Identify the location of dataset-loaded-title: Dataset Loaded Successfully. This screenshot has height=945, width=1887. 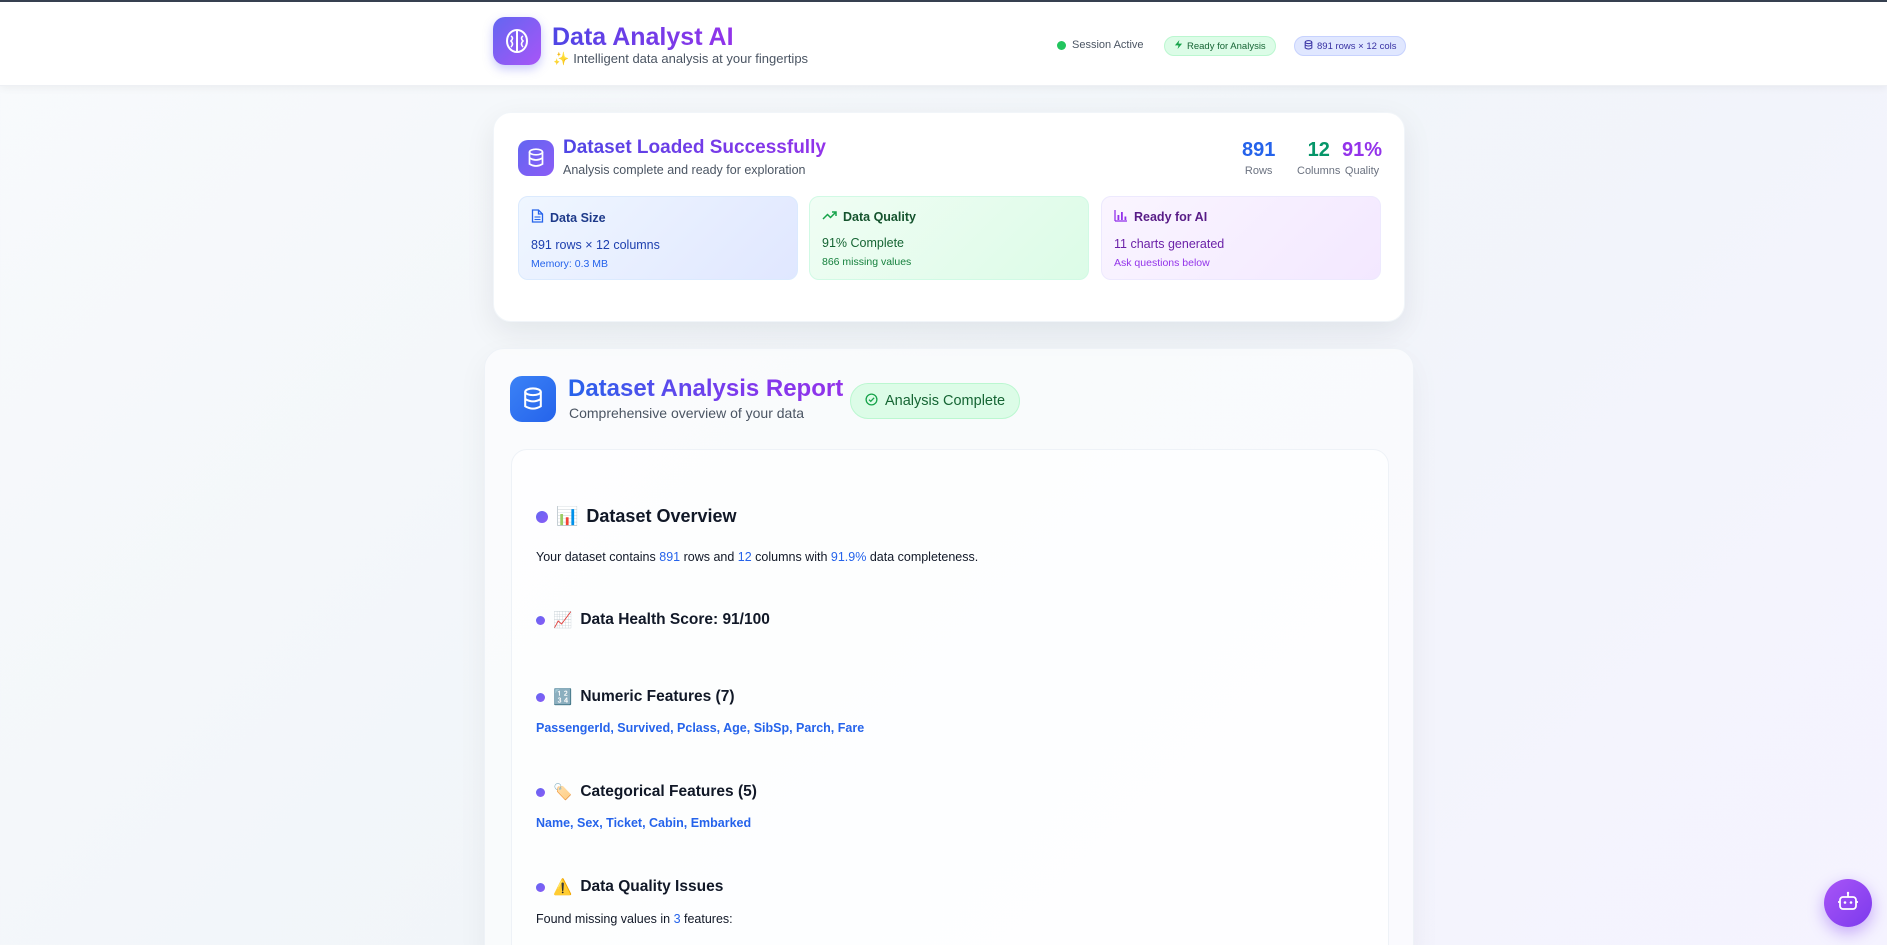
(694, 147).